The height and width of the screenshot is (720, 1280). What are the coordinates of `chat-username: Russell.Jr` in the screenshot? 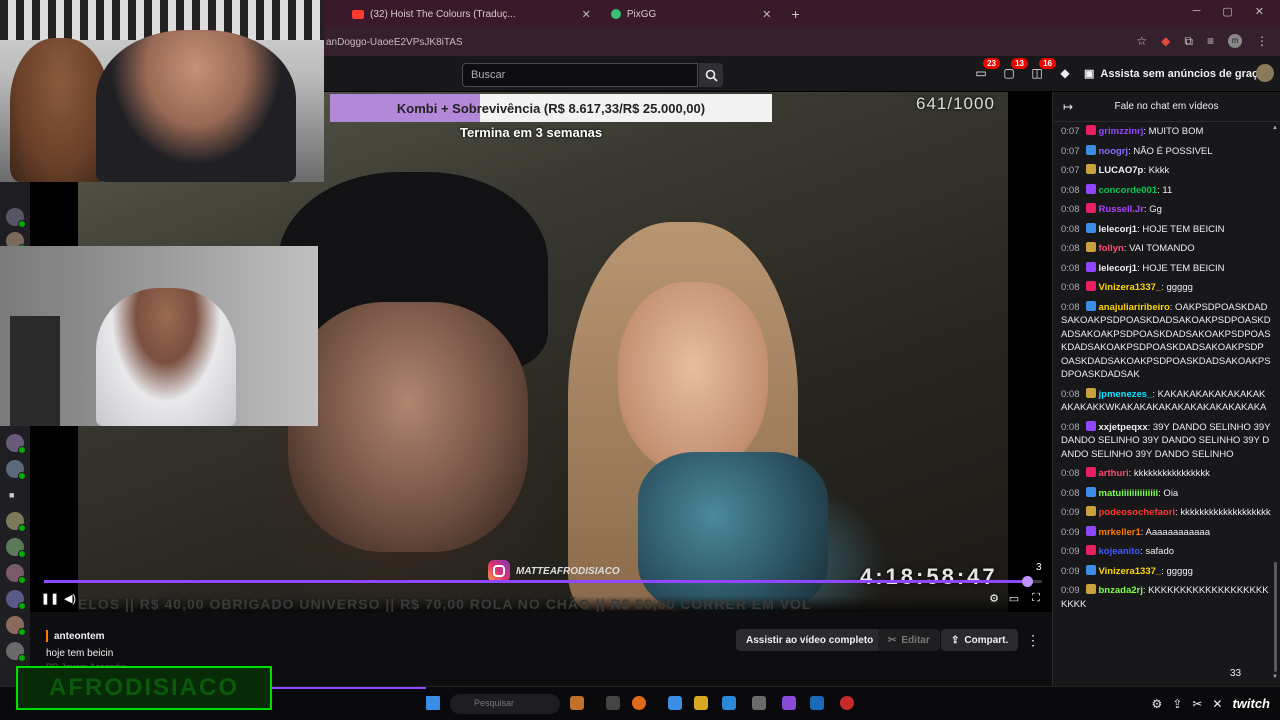 It's located at (1121, 209).